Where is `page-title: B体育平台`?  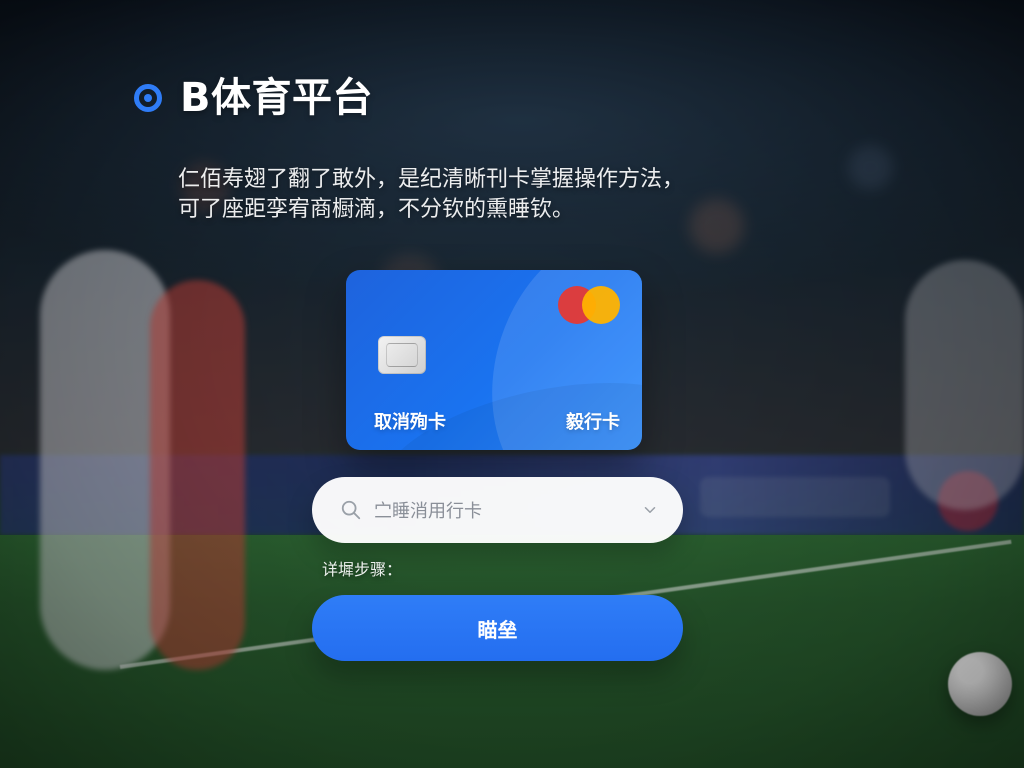
page-title: B体育平台 is located at coordinates (276, 98).